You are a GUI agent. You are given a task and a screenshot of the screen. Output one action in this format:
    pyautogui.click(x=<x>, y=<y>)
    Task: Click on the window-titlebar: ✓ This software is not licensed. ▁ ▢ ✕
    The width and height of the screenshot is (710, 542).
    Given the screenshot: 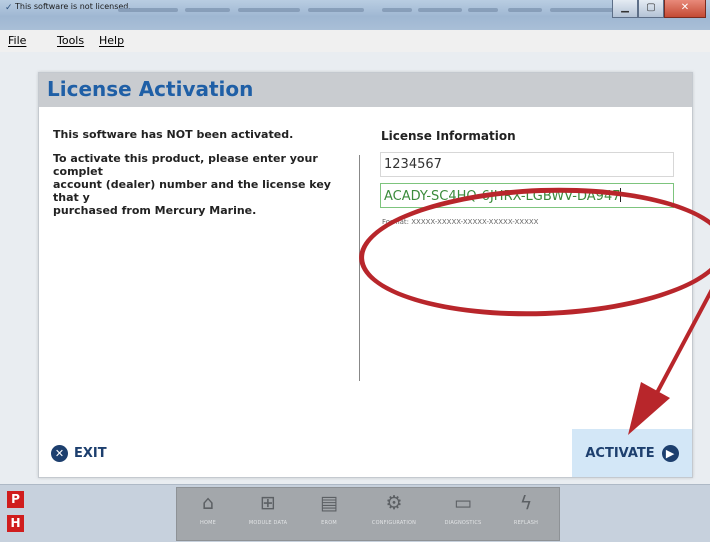 What is the action you would take?
    pyautogui.click(x=355, y=15)
    